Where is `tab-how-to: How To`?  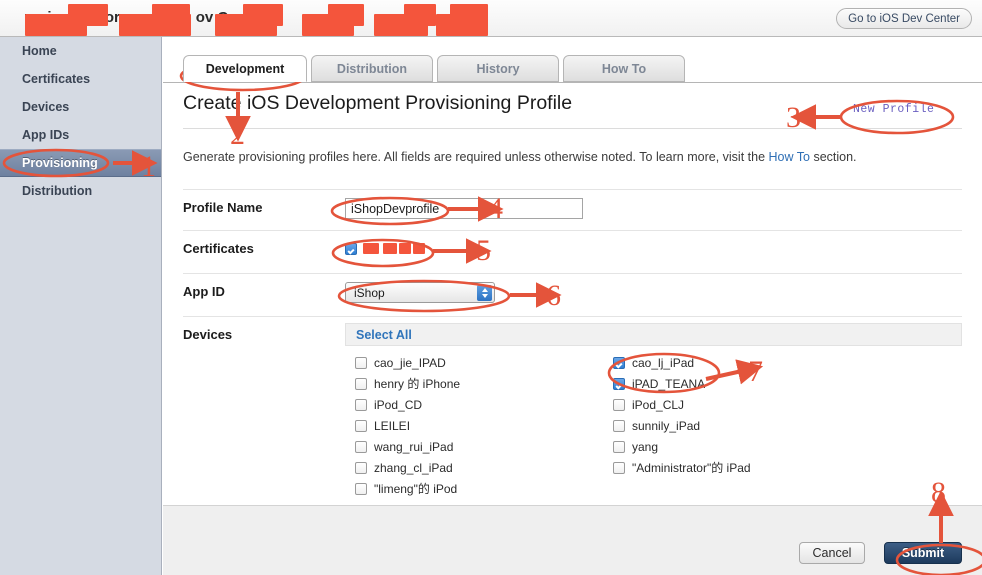 tab-how-to: How To is located at coordinates (624, 68).